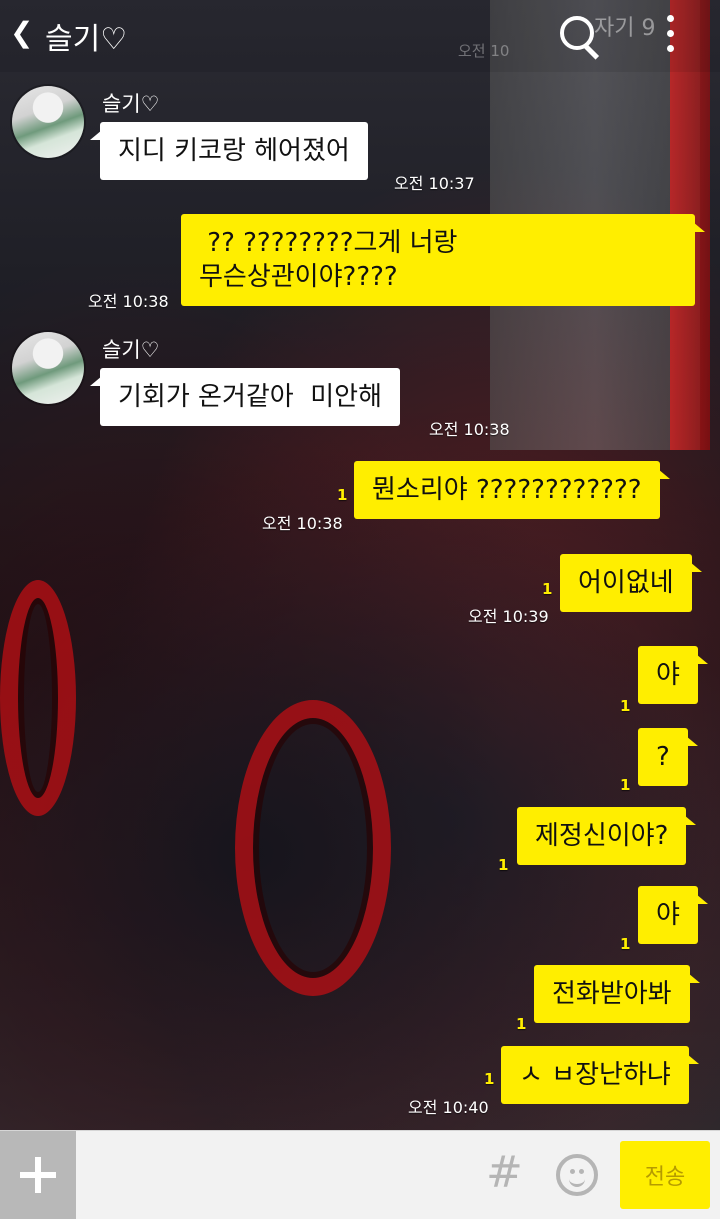 This screenshot has height=1219, width=720. I want to click on back-icon: ❮, so click(21, 32).